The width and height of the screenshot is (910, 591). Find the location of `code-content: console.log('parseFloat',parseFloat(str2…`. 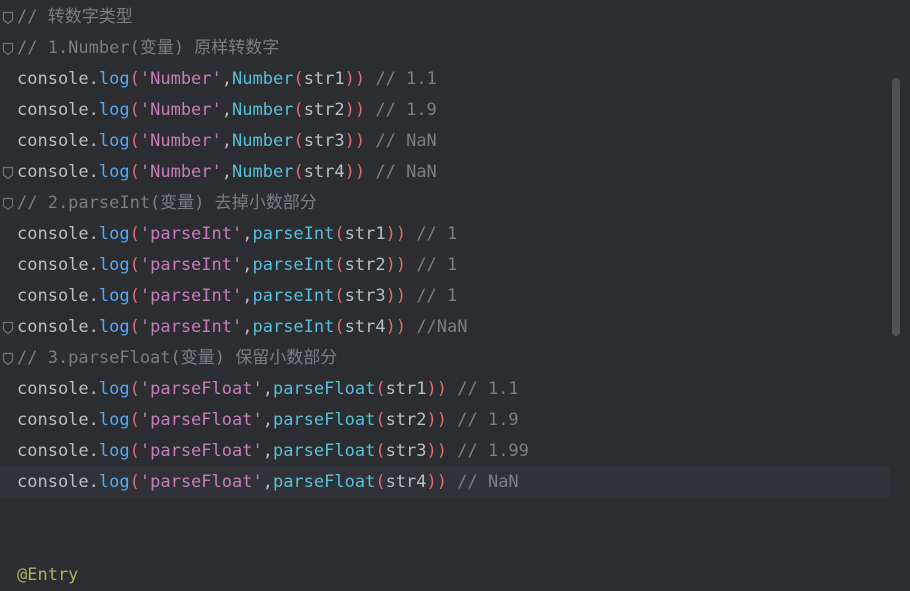

code-content: console.log('parseFloat',parseFloat(str2… is located at coordinates (268, 420).